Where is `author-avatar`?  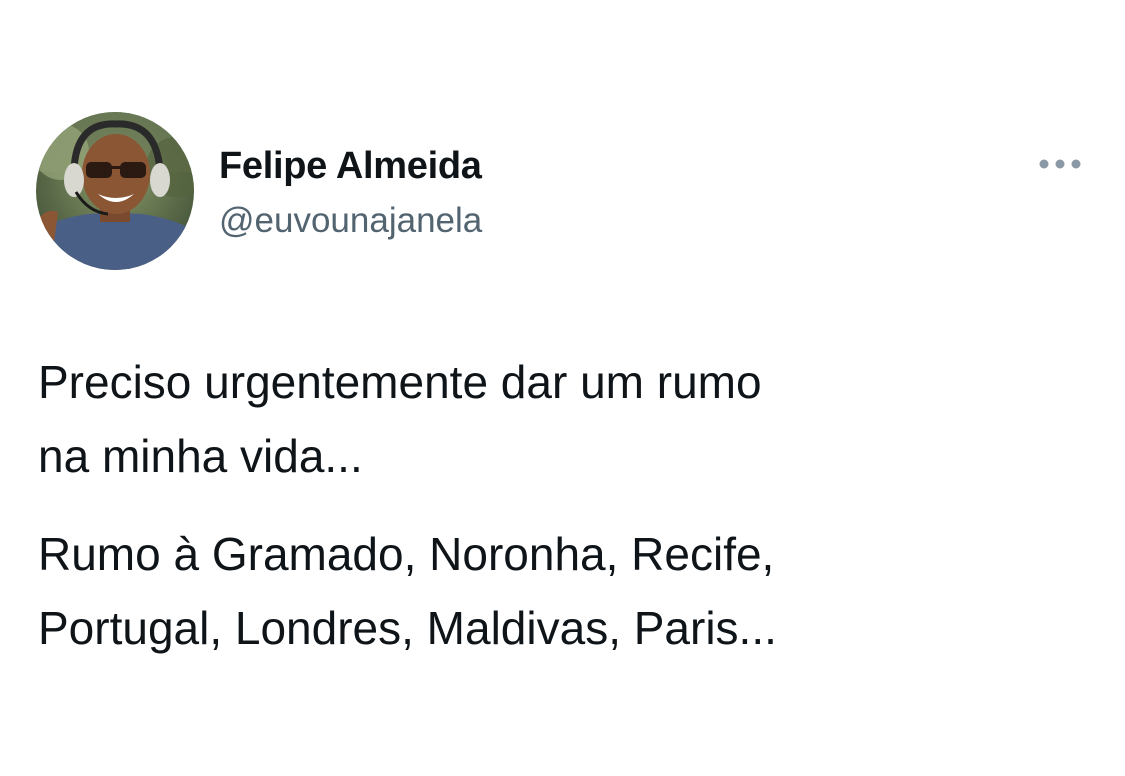 author-avatar is located at coordinates (115, 191).